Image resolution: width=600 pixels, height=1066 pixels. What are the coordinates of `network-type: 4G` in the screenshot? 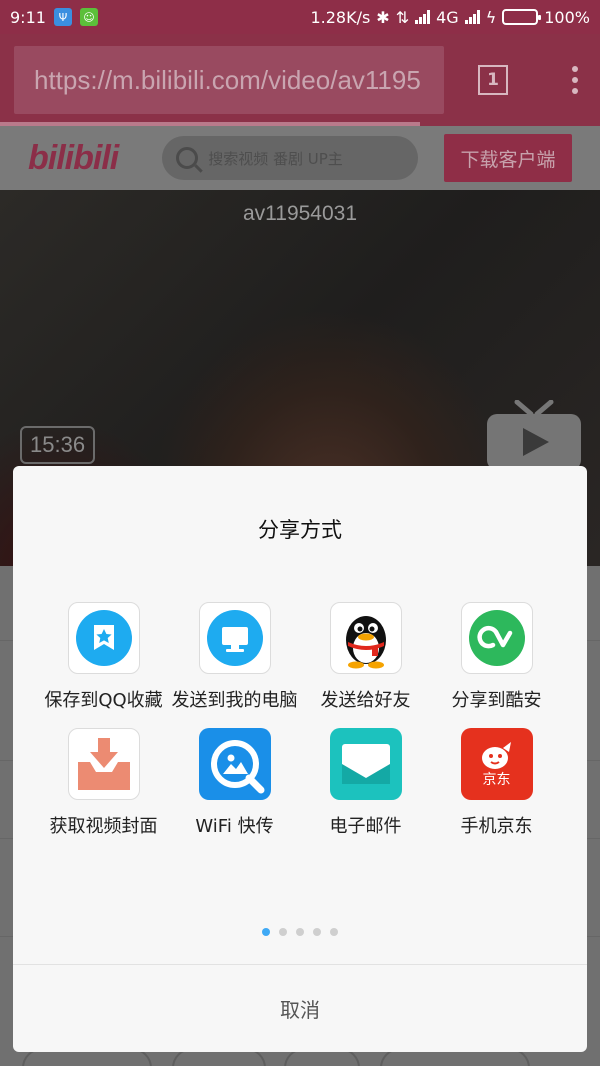 It's located at (447, 17).